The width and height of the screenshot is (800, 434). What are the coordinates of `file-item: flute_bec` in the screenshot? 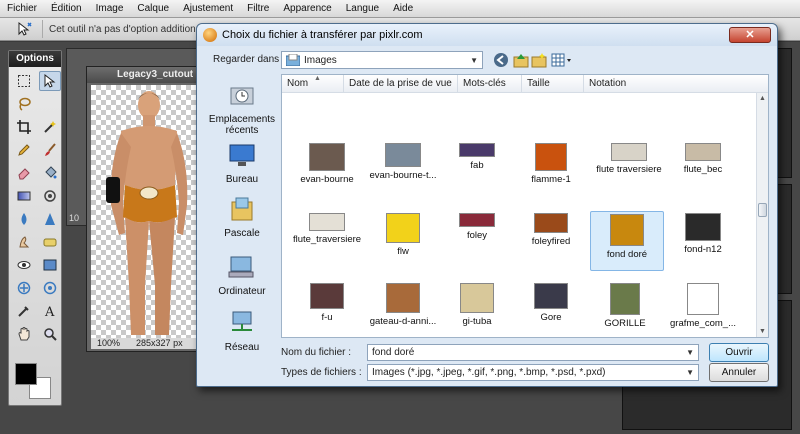 It's located at (703, 173).